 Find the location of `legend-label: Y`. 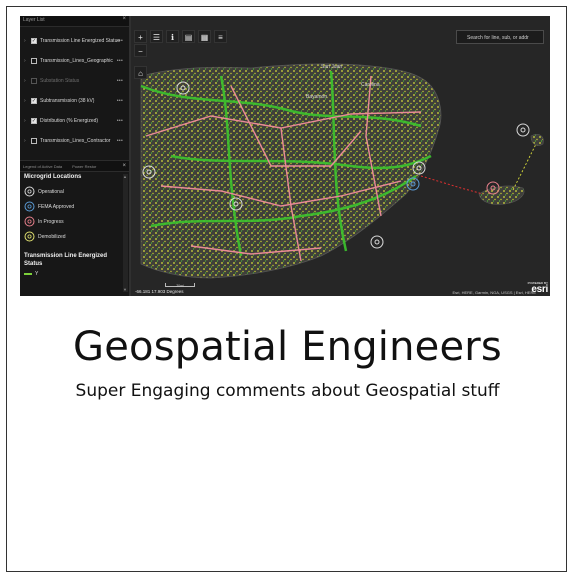

legend-label: Y is located at coordinates (37, 274).